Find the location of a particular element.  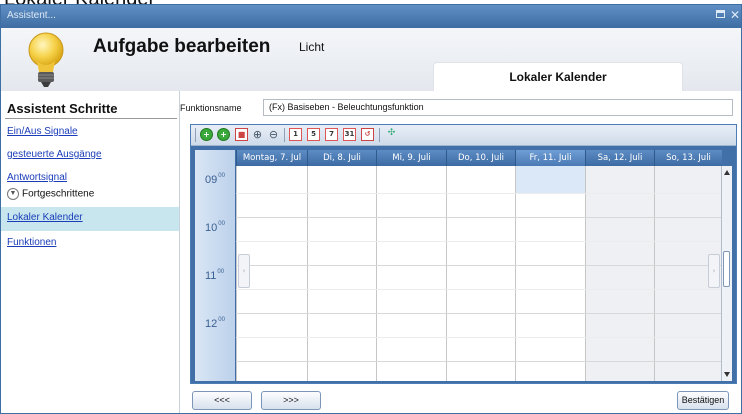

day-header-today: Fr, 11. Juli is located at coordinates (550, 158).